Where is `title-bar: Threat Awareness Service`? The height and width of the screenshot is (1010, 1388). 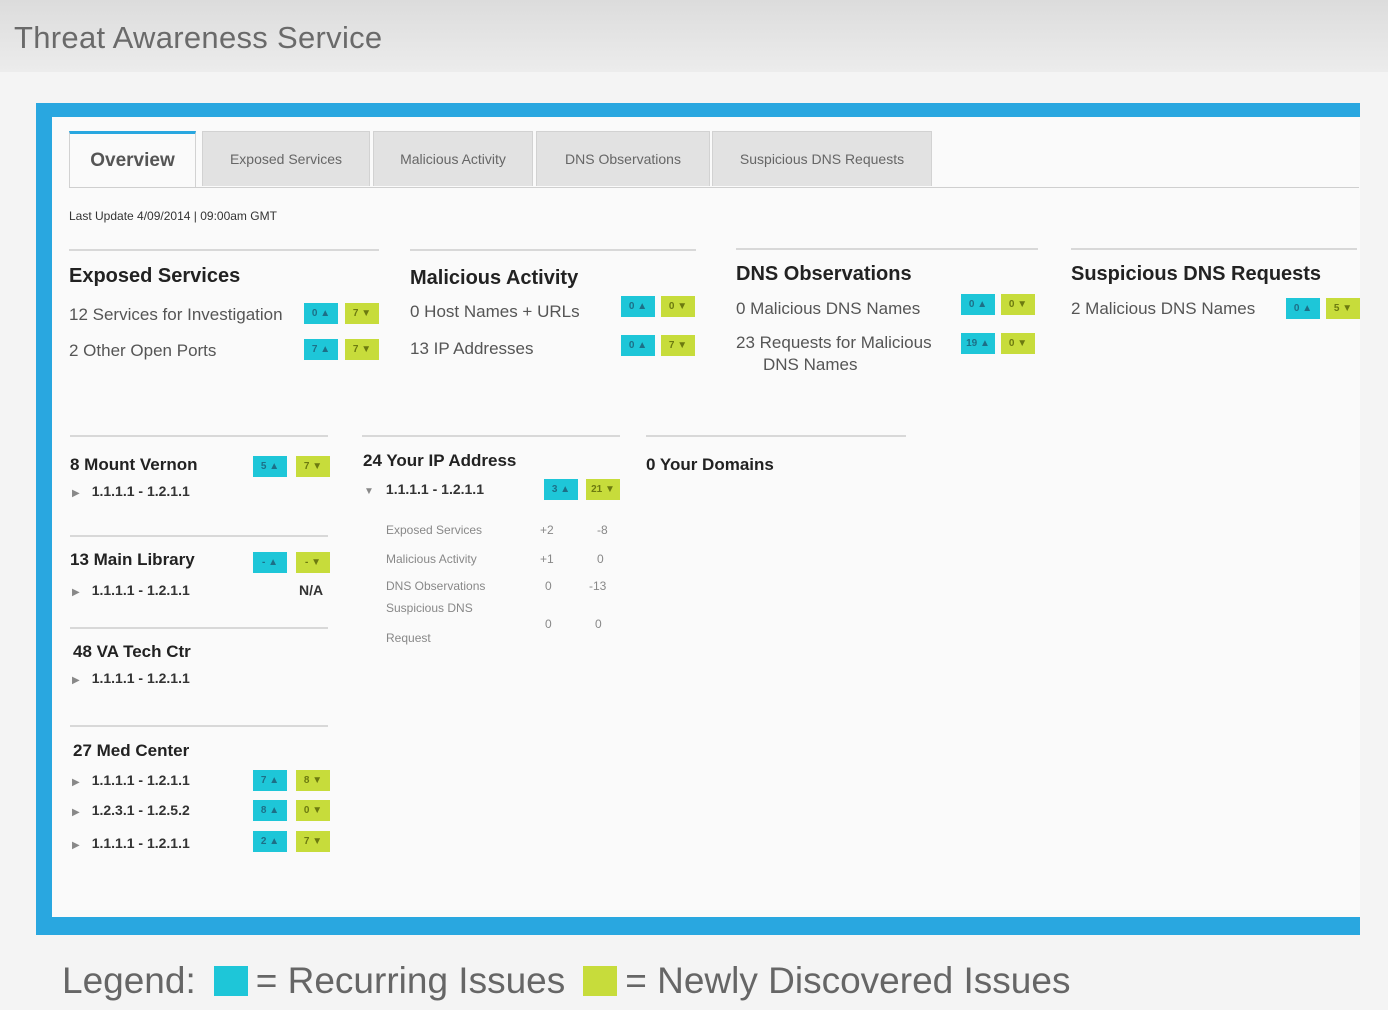
title-bar: Threat Awareness Service is located at coordinates (694, 36).